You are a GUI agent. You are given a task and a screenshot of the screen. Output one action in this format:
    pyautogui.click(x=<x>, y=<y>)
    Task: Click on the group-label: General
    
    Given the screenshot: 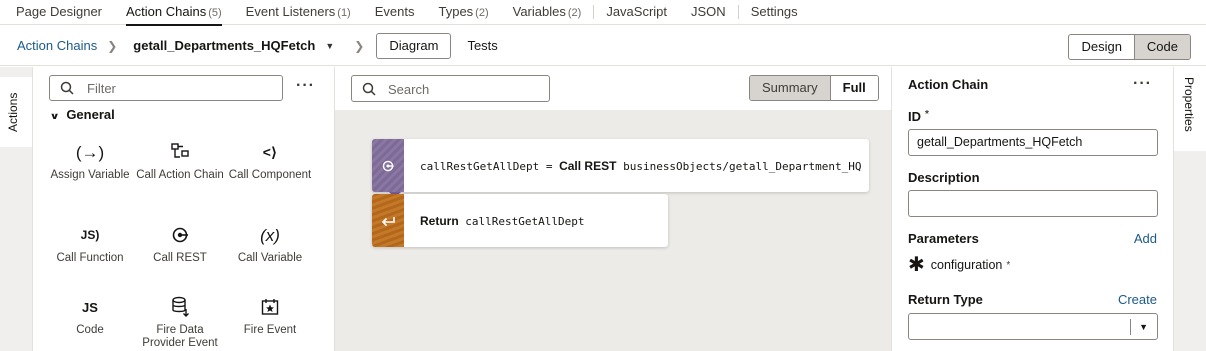 What is the action you would take?
    pyautogui.click(x=90, y=114)
    